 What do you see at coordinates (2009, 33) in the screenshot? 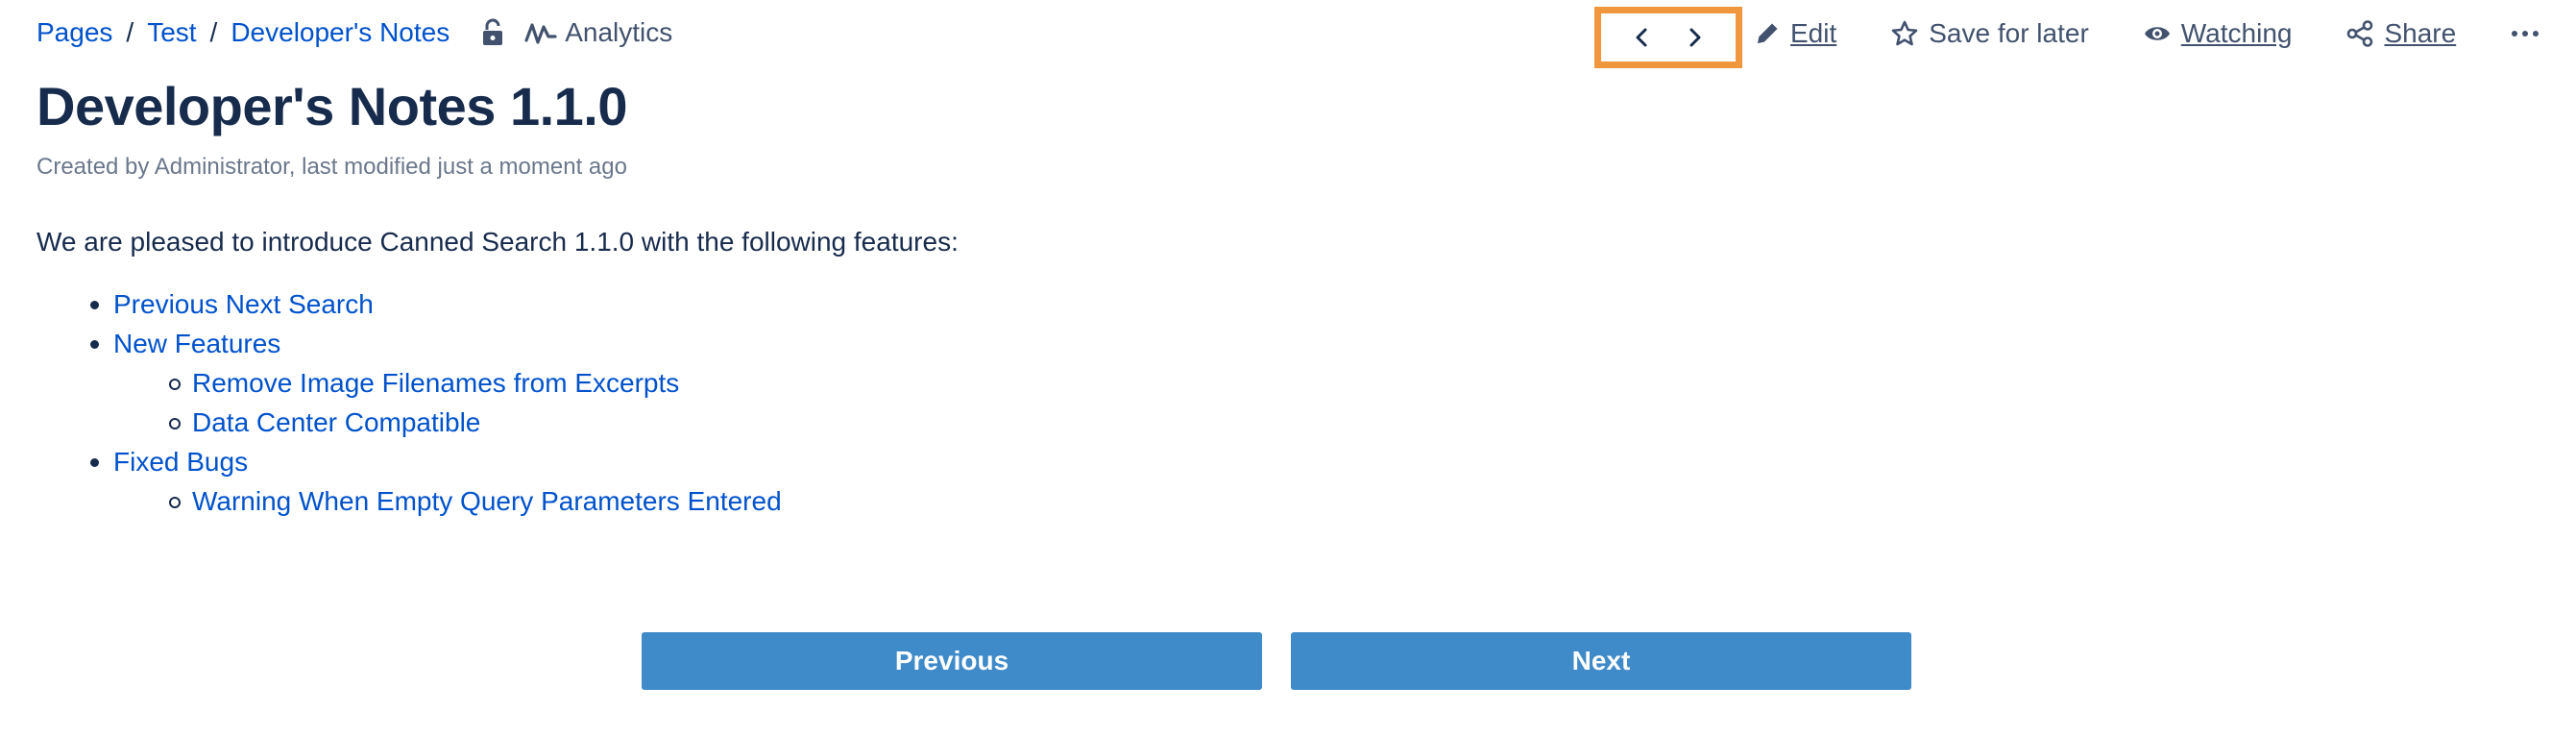
I see `save-for-later-label: Save for later` at bounding box center [2009, 33].